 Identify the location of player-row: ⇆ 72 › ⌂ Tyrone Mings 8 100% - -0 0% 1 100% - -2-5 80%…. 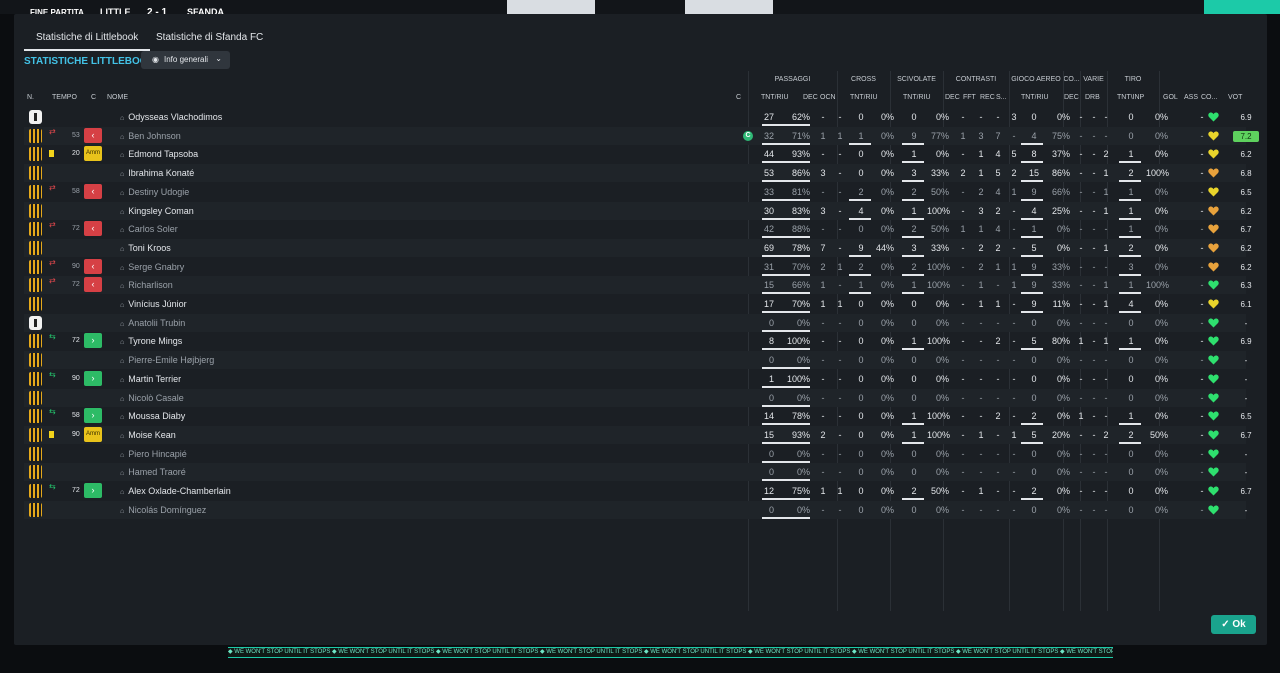
(638, 341).